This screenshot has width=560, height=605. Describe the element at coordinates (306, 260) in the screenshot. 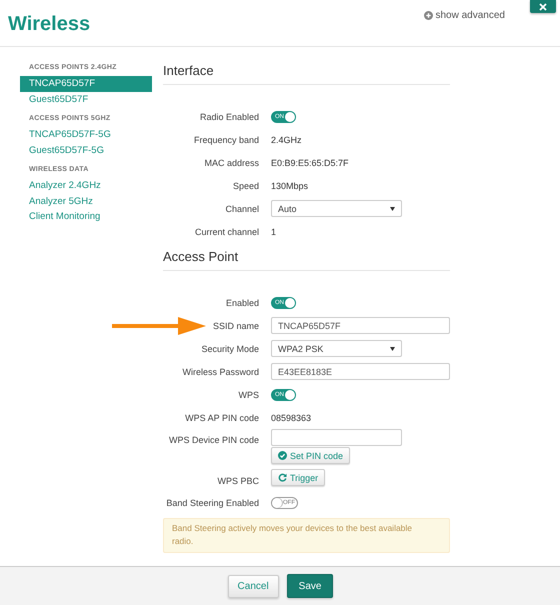

I see `section-heading: Access Point` at that location.